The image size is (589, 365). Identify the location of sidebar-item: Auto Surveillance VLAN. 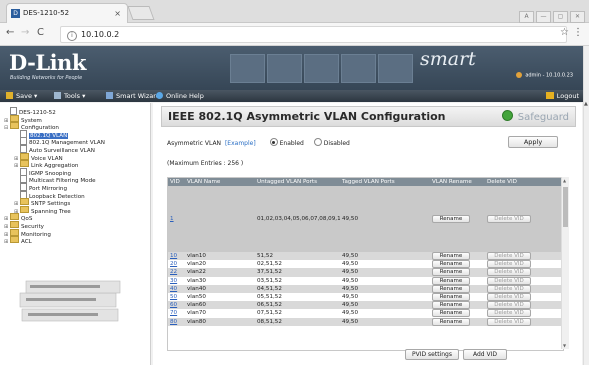
(54, 149).